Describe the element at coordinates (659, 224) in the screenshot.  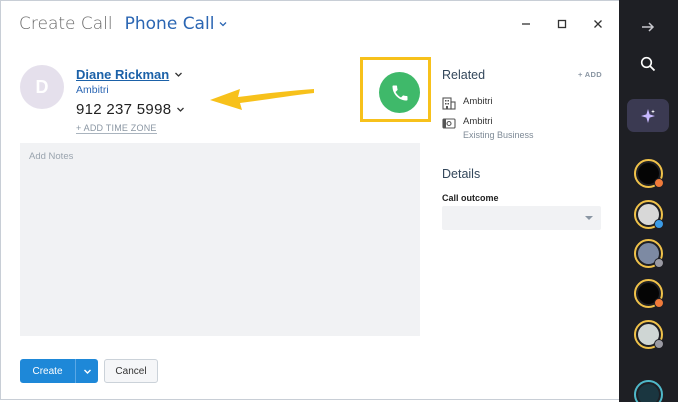
I see `info-badge-icon` at that location.